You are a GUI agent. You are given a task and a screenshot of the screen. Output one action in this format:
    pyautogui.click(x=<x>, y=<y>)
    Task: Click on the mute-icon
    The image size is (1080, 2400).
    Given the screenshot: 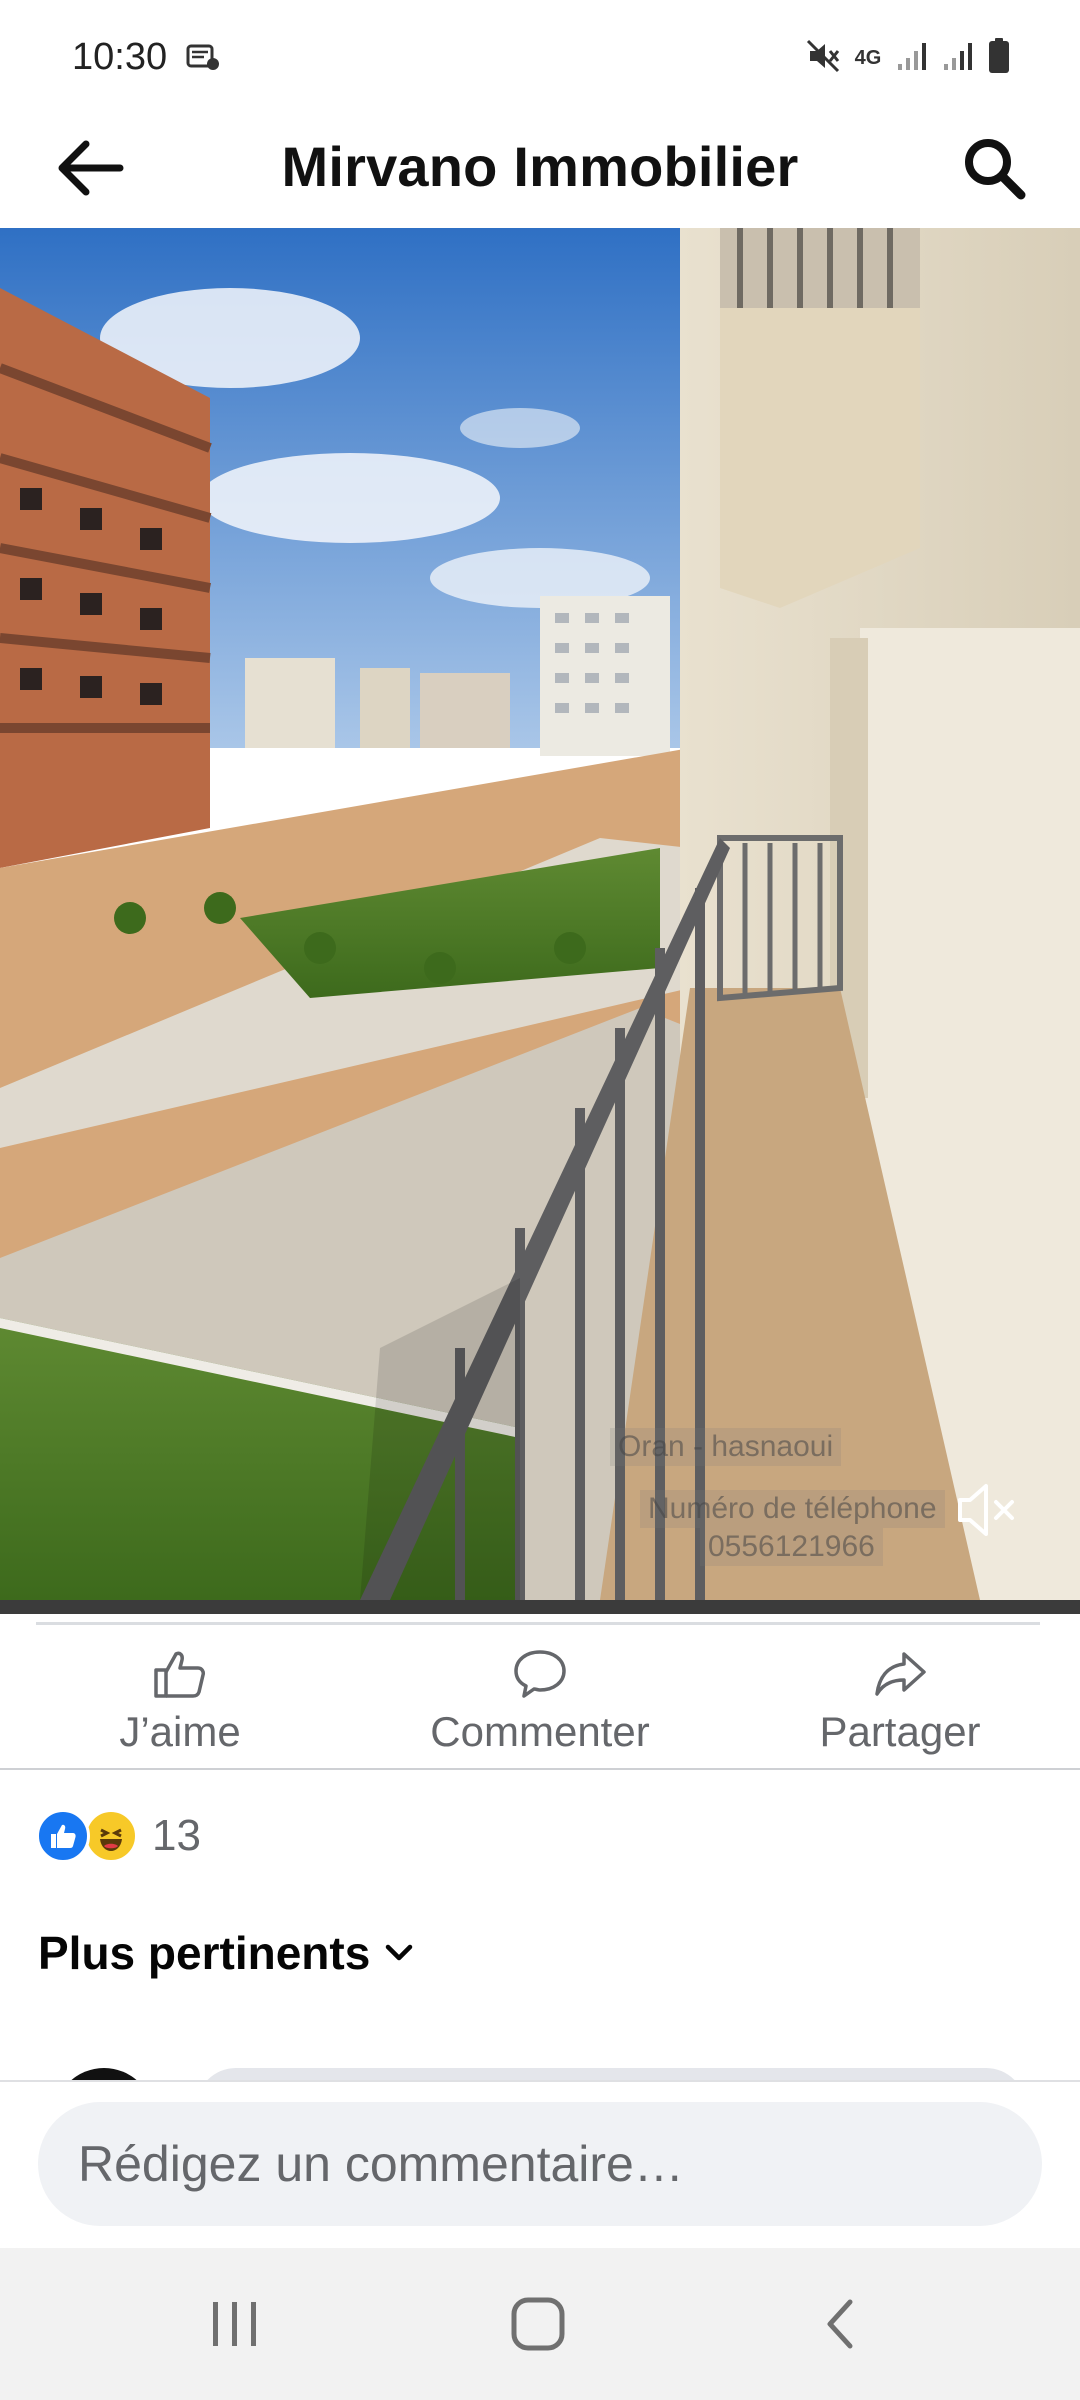 What is the action you would take?
    pyautogui.click(x=823, y=58)
    